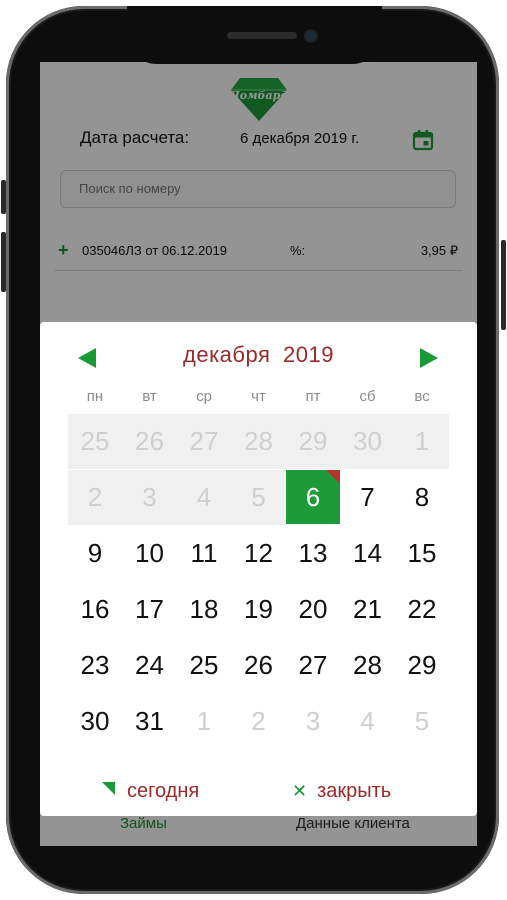 The height and width of the screenshot is (900, 507). What do you see at coordinates (313, 553) in the screenshot?
I see `day-cell: 13` at bounding box center [313, 553].